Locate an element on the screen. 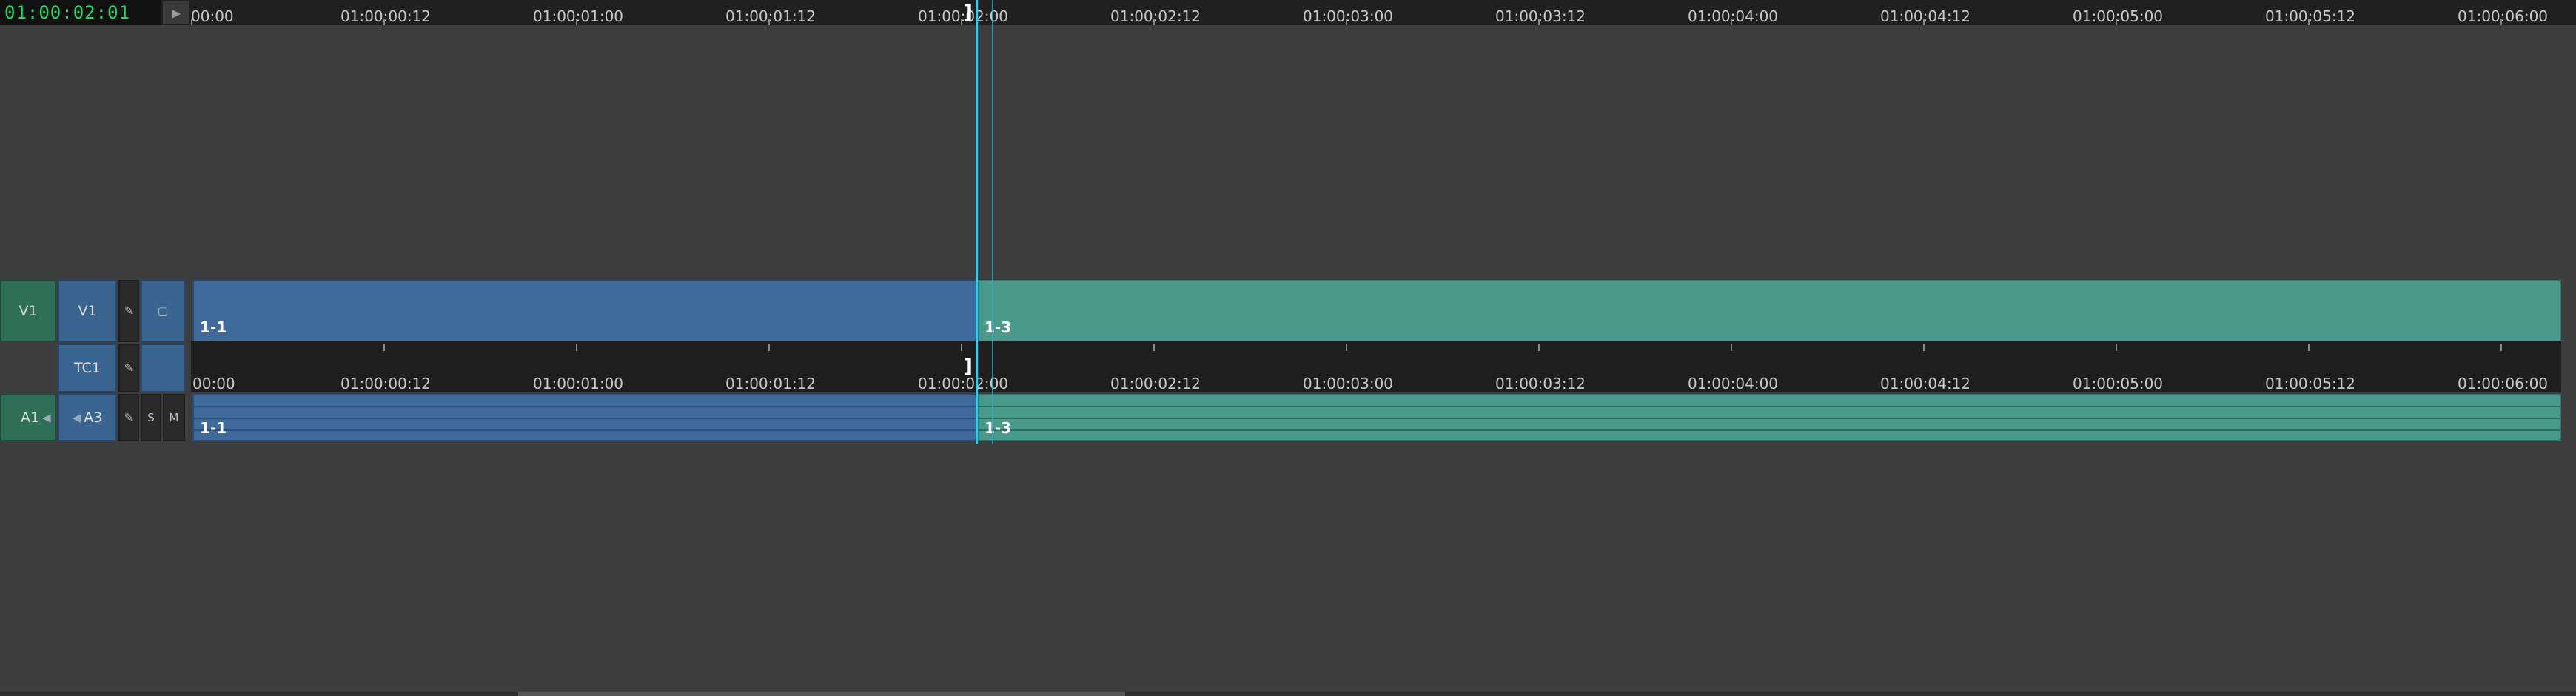 This screenshot has width=2576, height=696. a3-record-track: ◀ A3 is located at coordinates (87, 417).